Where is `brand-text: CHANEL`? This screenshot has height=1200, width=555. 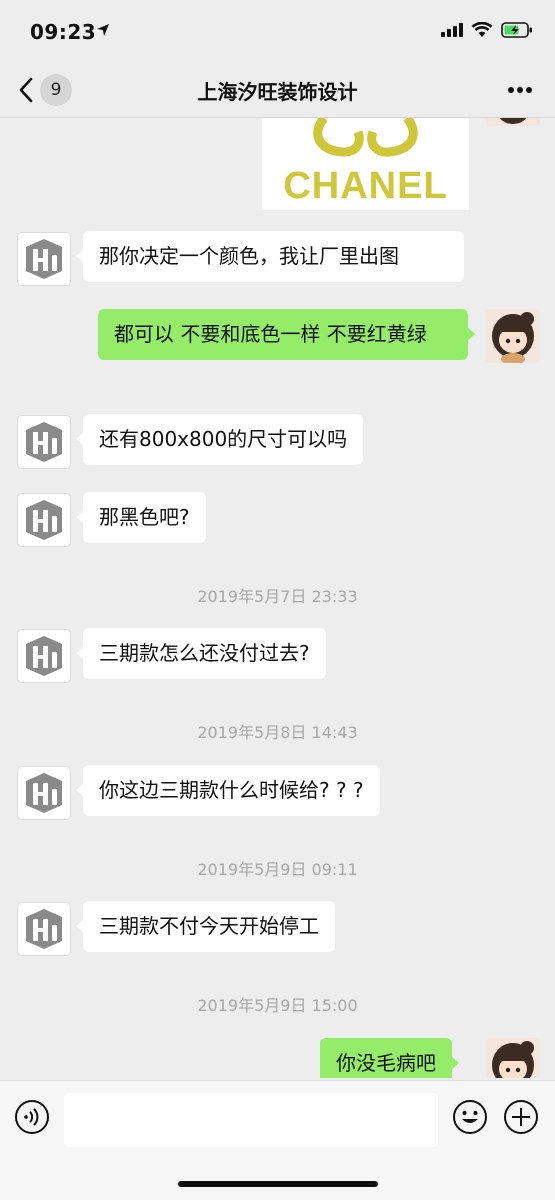 brand-text: CHANEL is located at coordinates (365, 186).